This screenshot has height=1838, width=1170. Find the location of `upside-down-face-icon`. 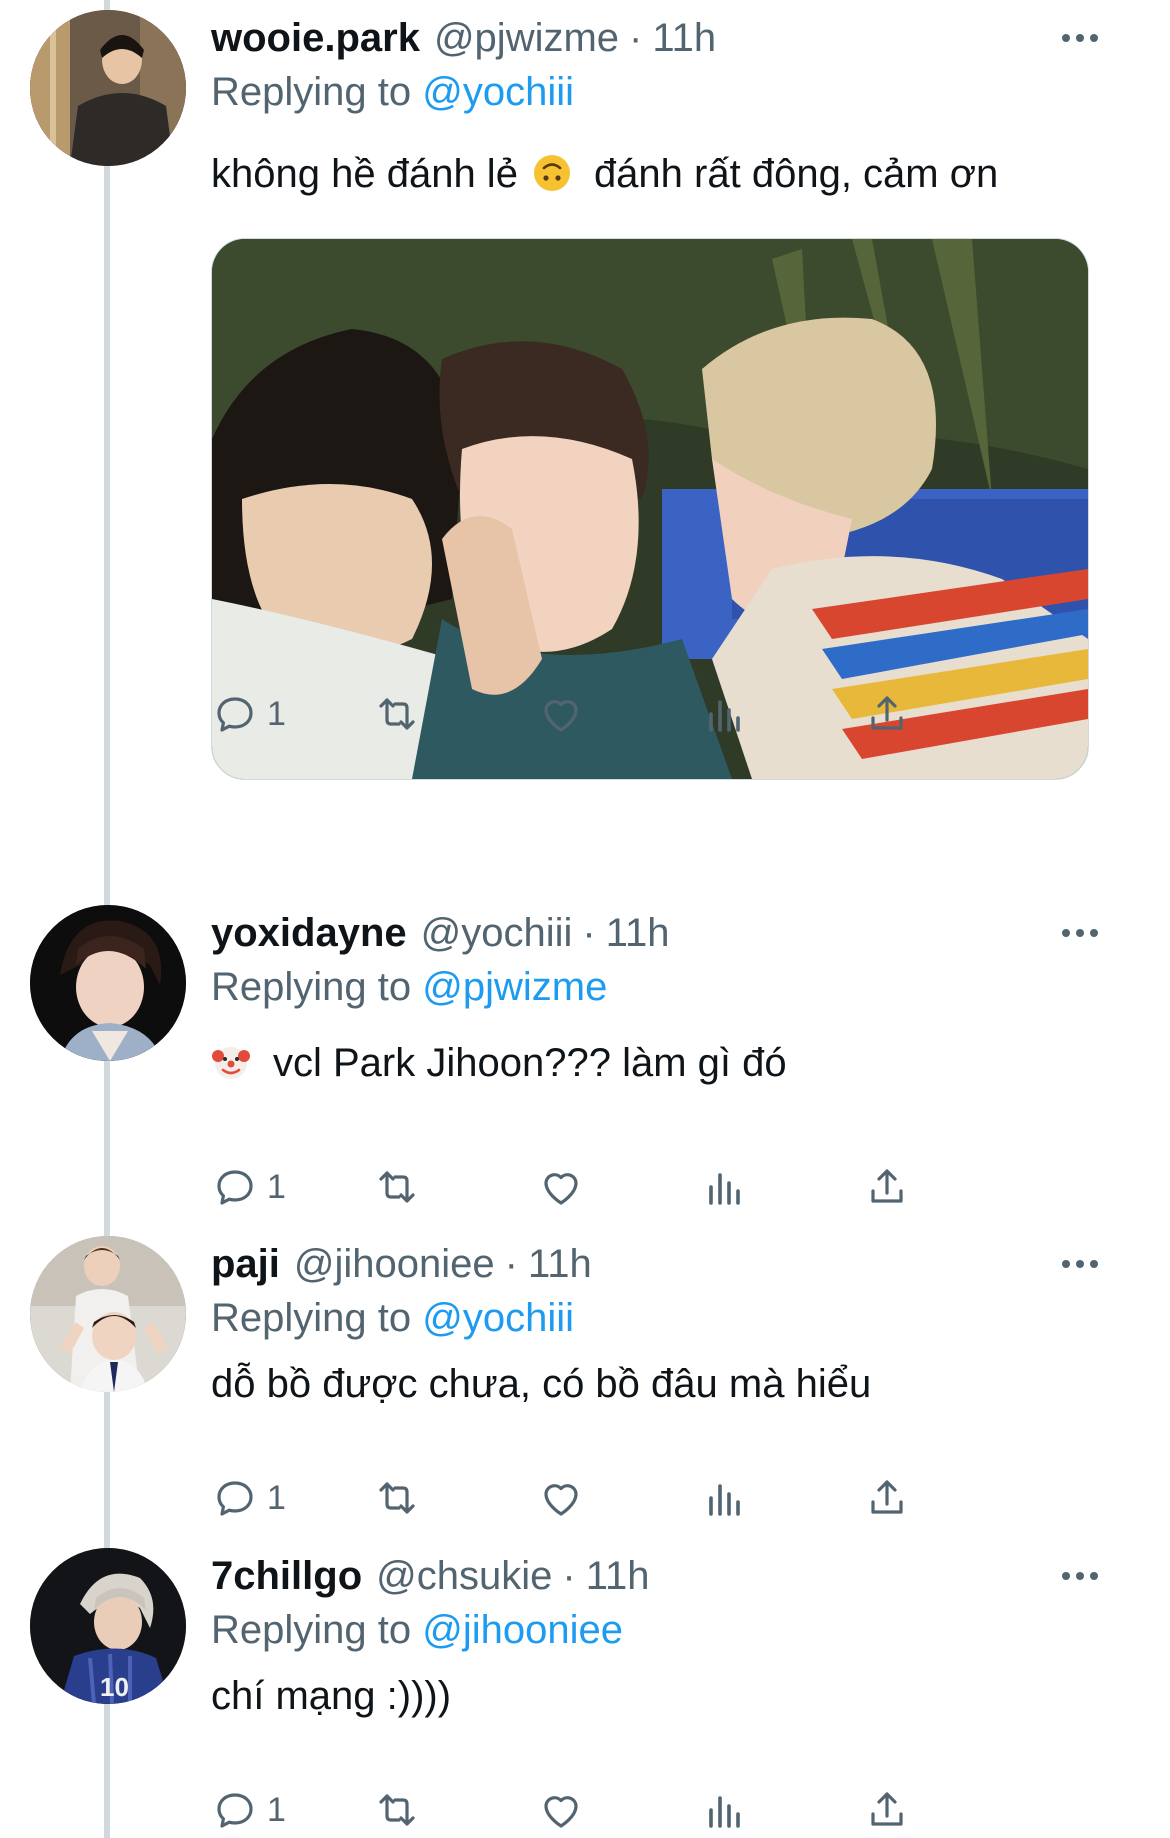

upside-down-face-icon is located at coordinates (551, 173).